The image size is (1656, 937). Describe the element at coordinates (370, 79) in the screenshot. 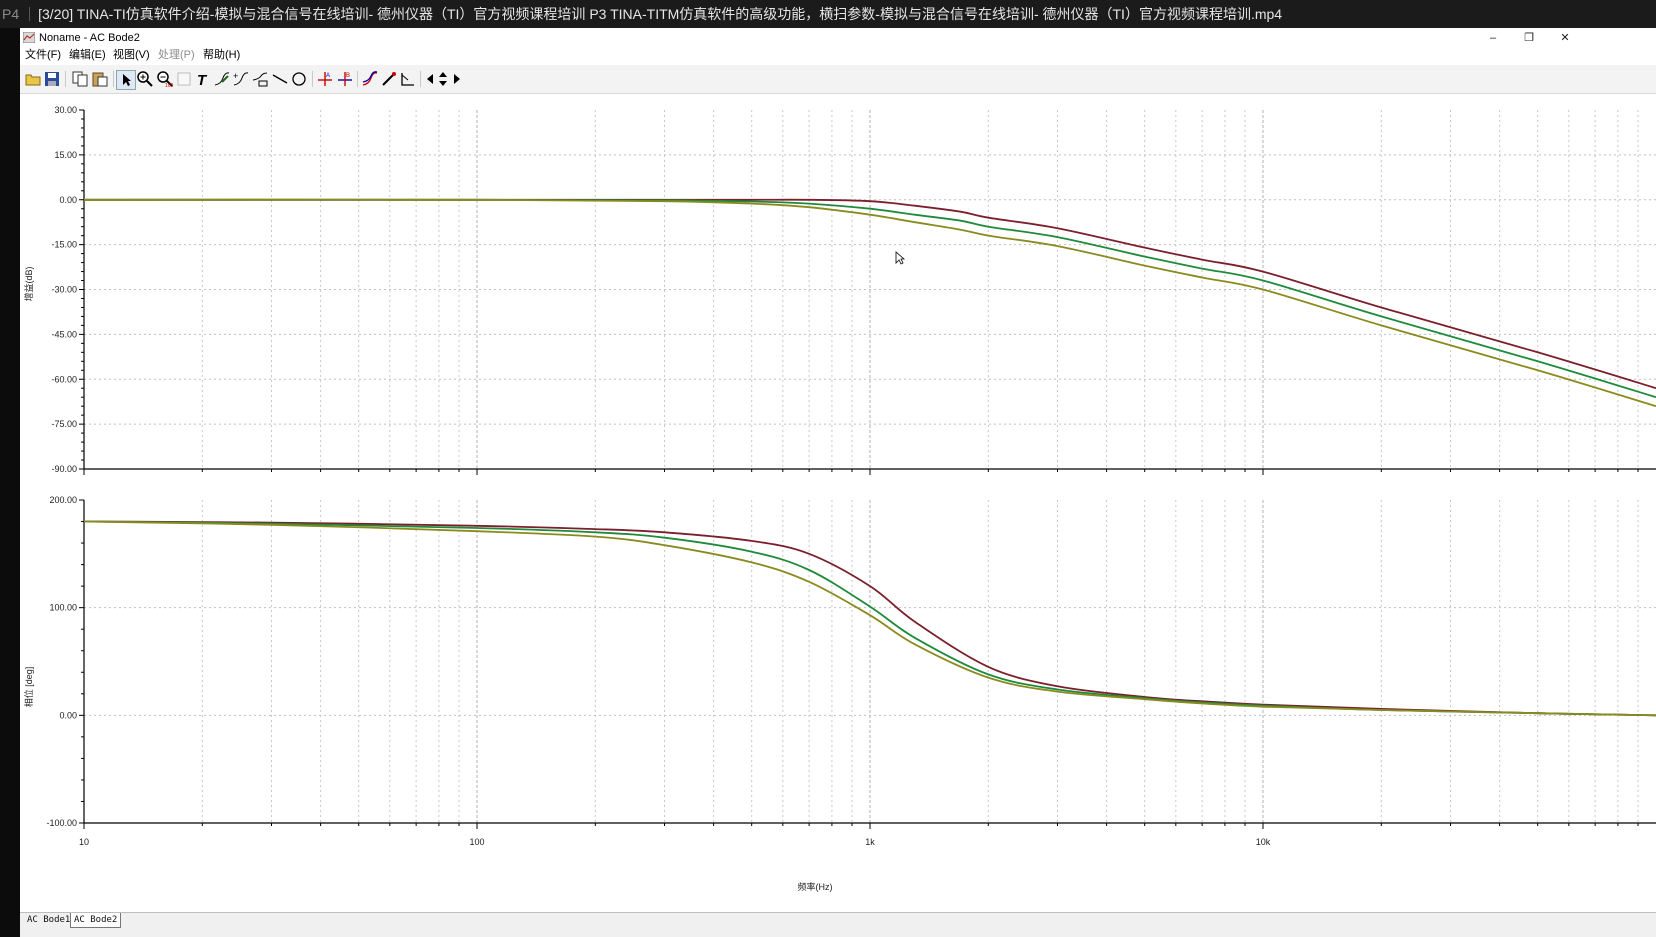

I see `data-marker-icon` at that location.